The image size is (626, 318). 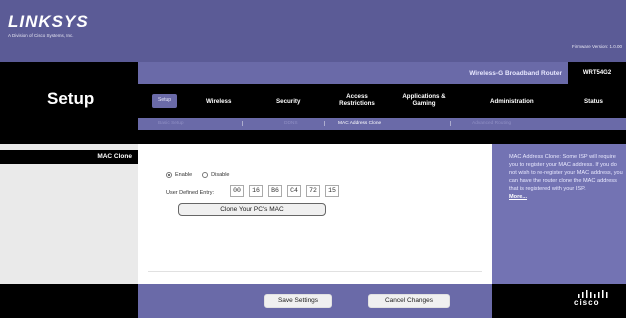 I want to click on tab-wireless: Wireless, so click(x=218, y=101).